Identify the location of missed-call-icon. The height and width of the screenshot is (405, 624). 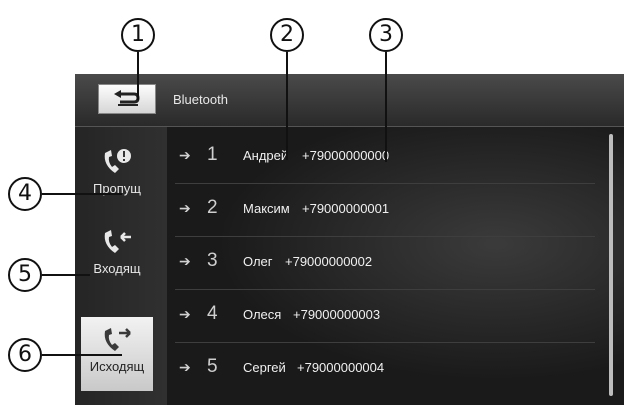
(117, 161).